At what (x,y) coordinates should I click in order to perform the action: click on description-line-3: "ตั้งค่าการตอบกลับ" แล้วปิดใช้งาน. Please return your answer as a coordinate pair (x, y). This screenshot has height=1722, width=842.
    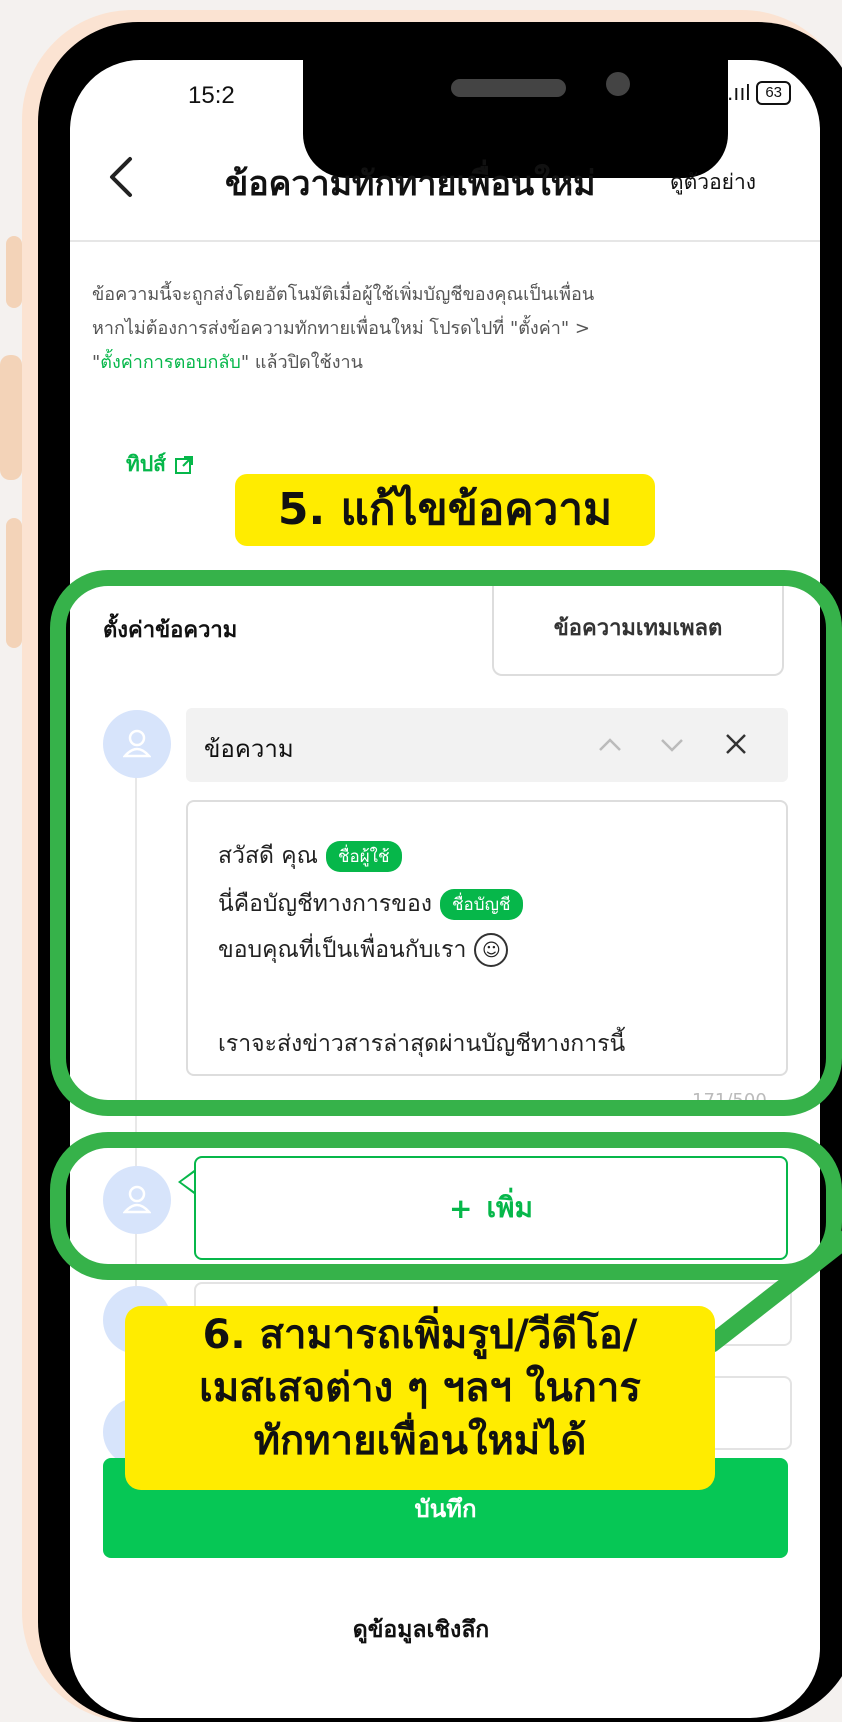
    Looking at the image, I should click on (449, 363).